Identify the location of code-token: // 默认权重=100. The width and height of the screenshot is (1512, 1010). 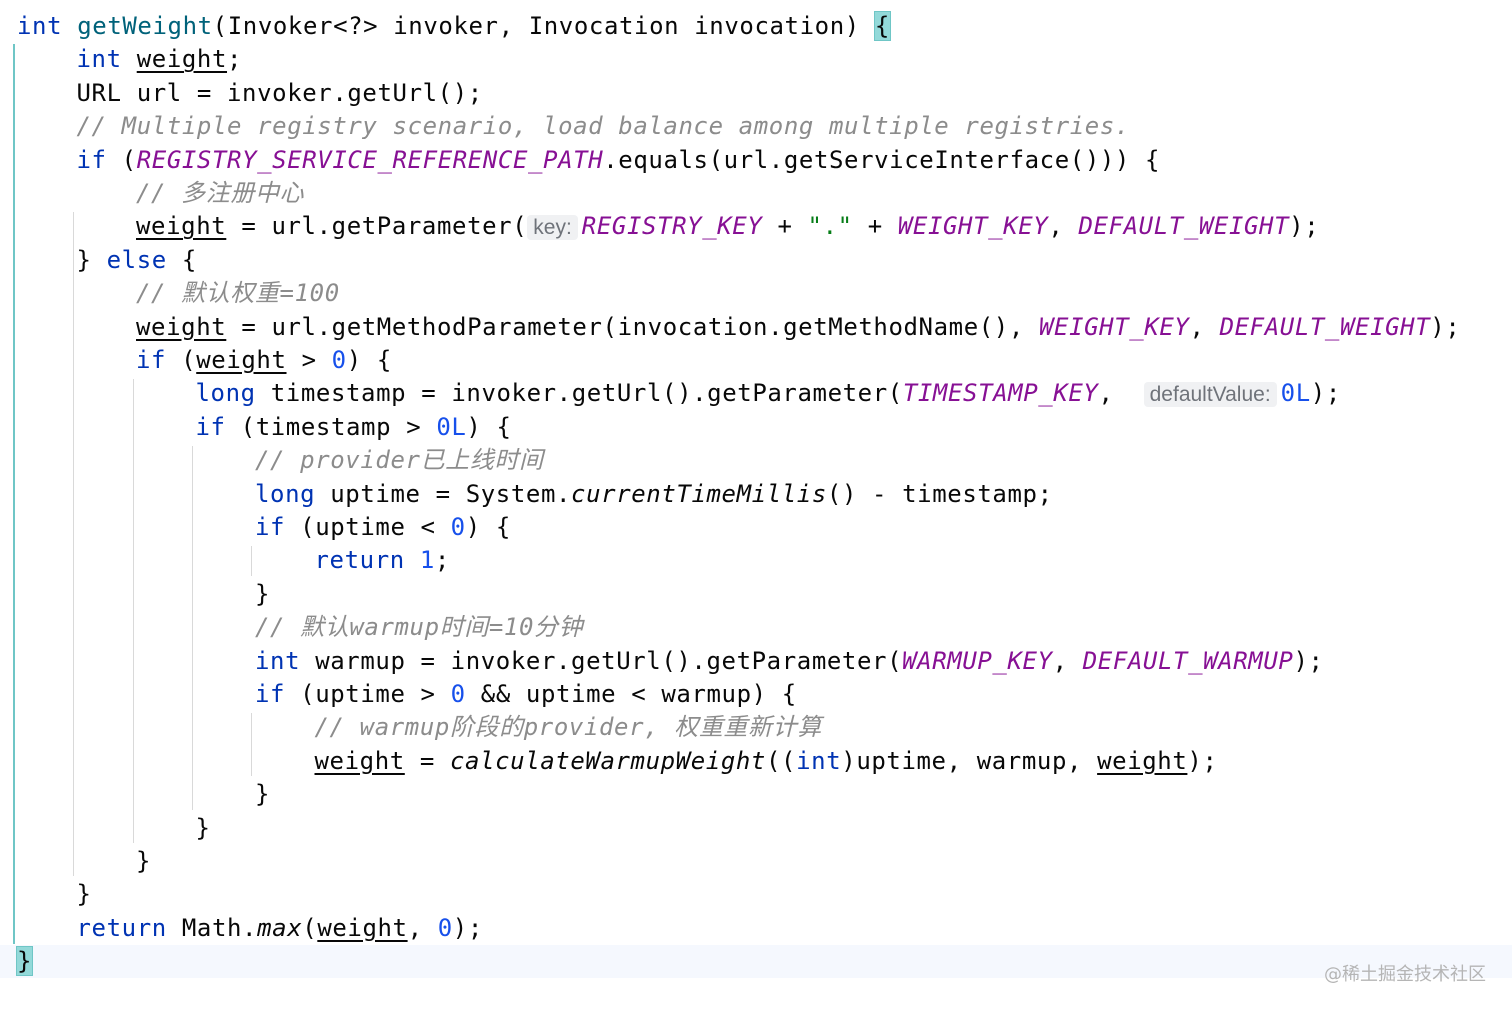
(238, 293).